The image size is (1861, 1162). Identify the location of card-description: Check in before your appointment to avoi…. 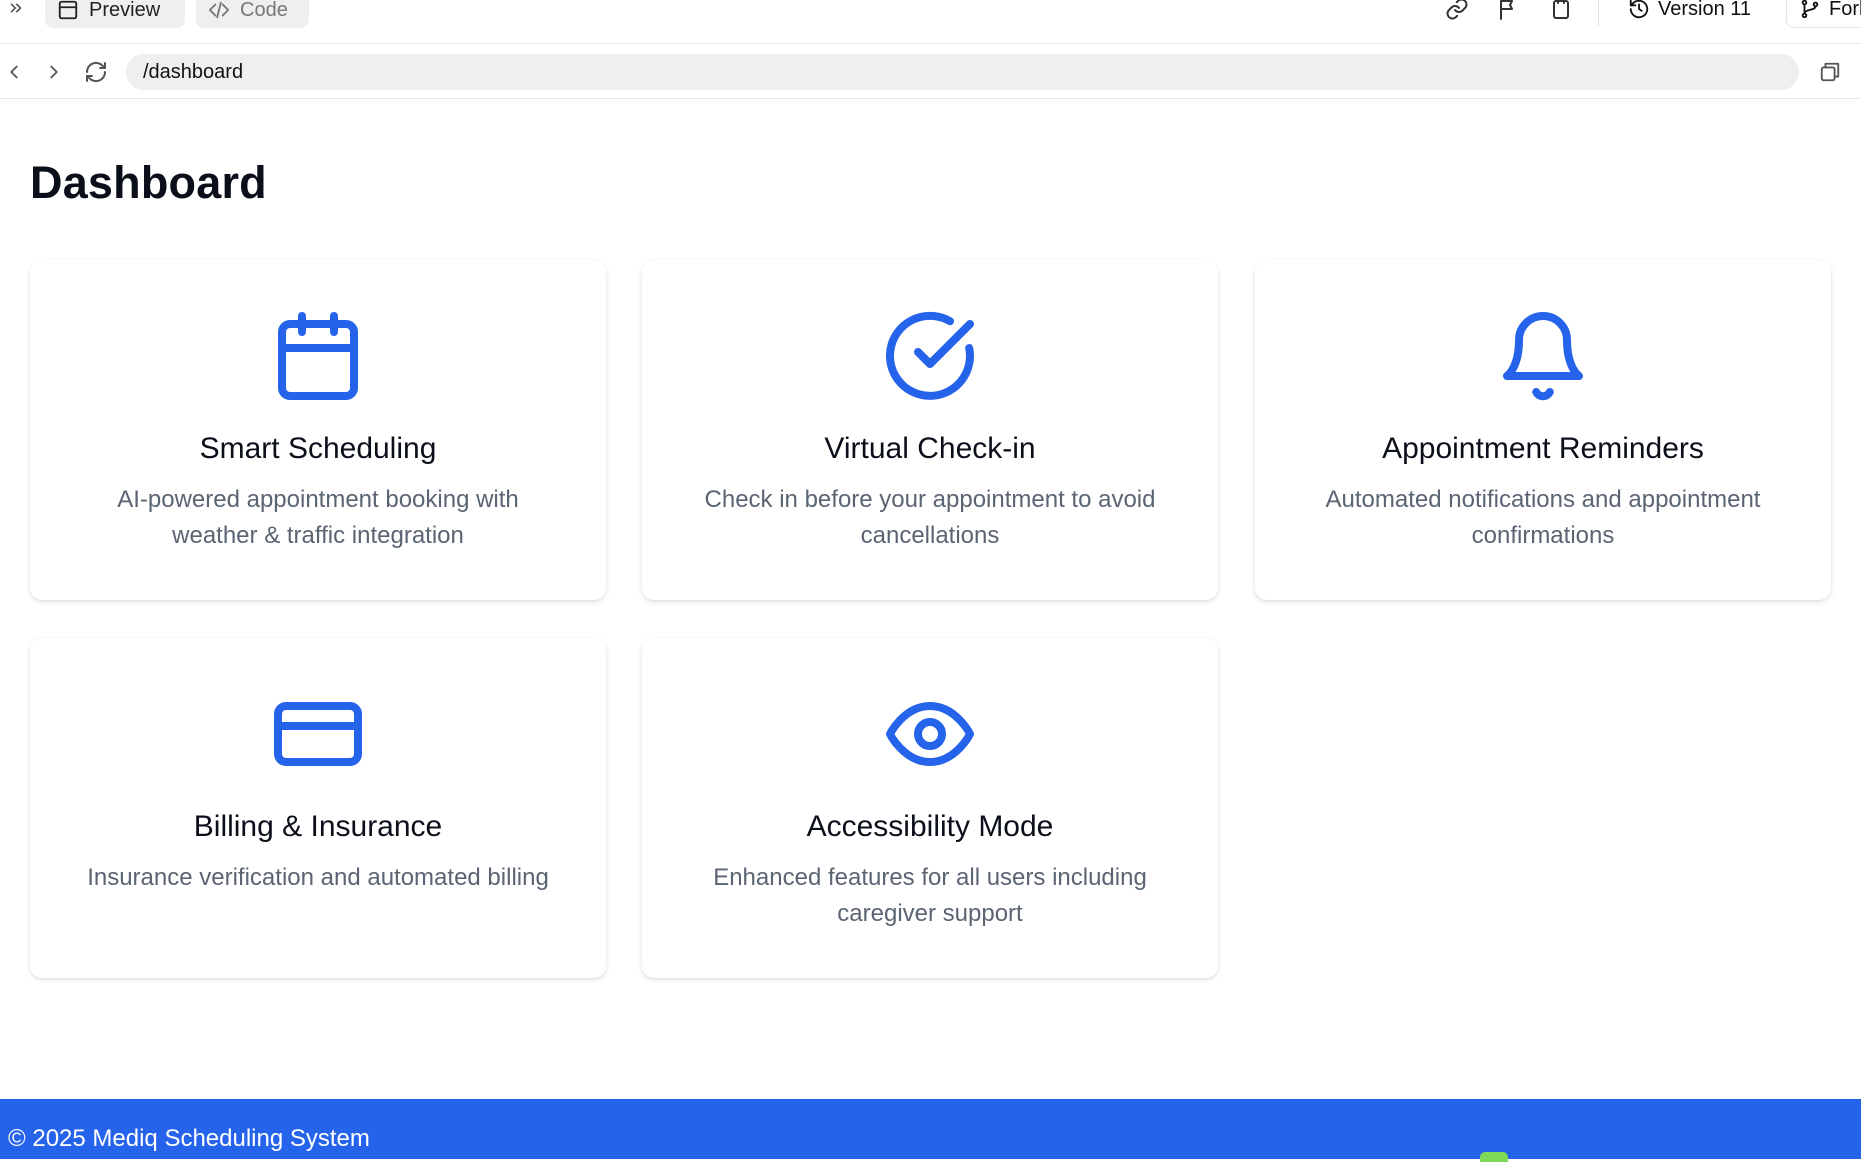
(930, 517).